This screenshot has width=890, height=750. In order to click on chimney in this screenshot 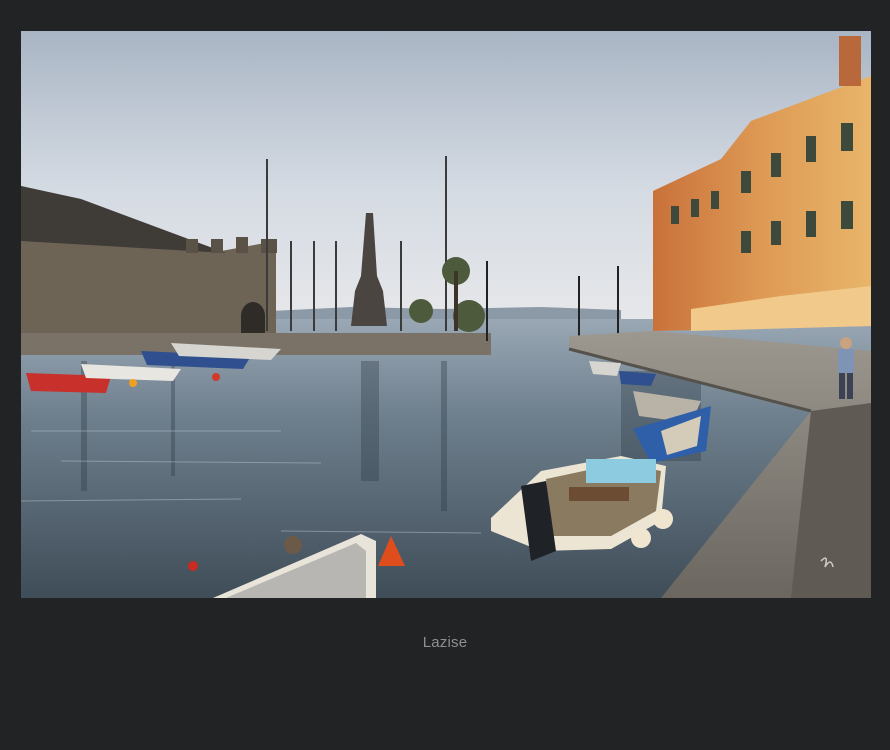, I will do `click(850, 61)`.